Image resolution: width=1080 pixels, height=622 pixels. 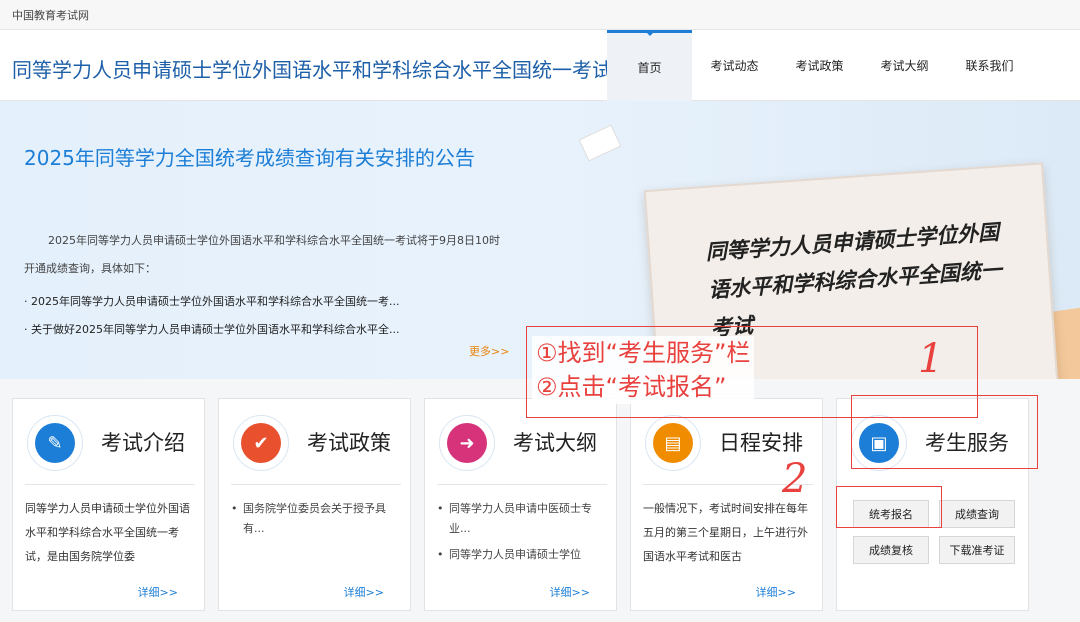 I want to click on nav-exam-news: 考试动态, so click(x=734, y=65).